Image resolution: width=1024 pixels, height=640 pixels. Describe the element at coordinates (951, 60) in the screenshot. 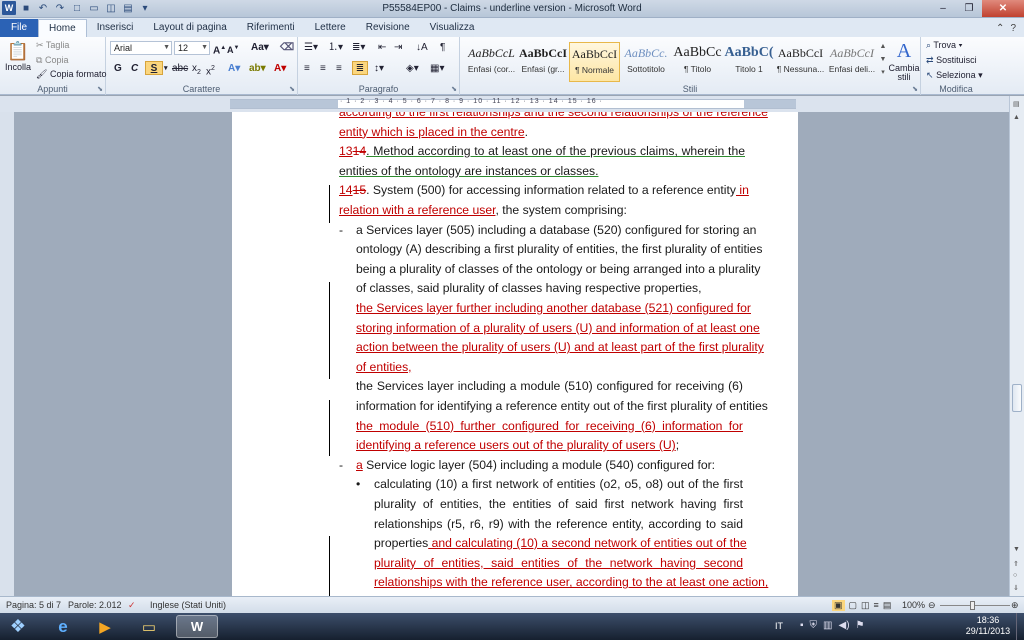

I see `replace-button: ⇄ Sostituisci` at that location.